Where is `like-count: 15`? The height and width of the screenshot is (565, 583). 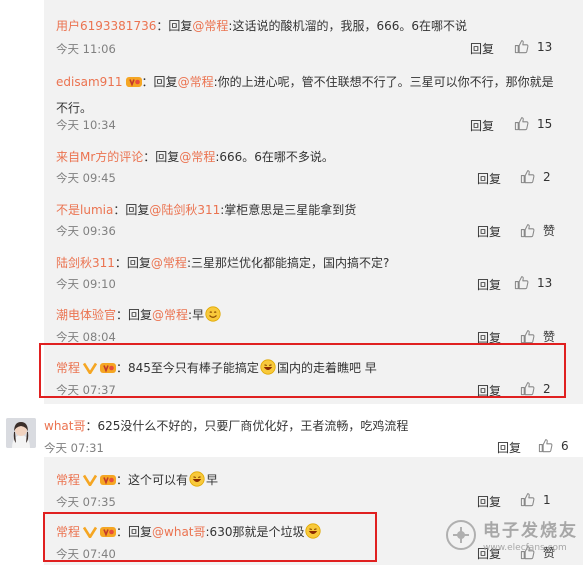 like-count: 15 is located at coordinates (545, 123).